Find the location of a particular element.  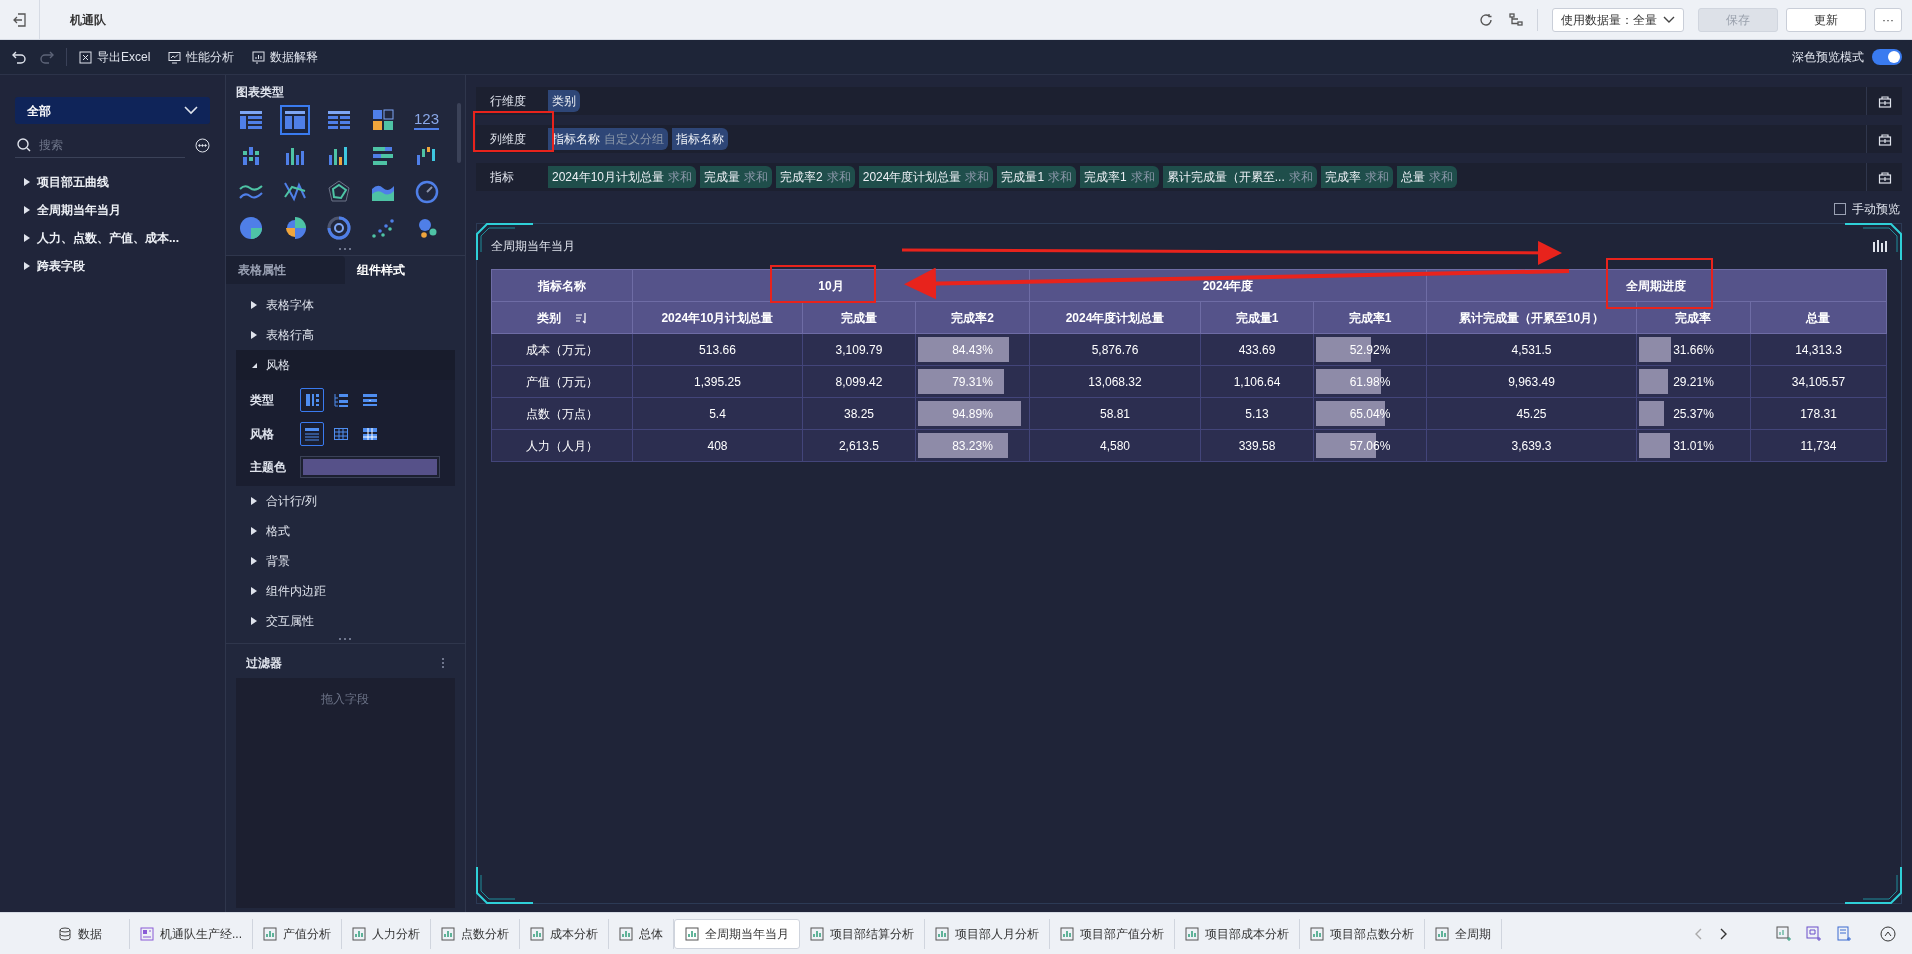

toolbar-button: 数据解释 is located at coordinates (285, 57).